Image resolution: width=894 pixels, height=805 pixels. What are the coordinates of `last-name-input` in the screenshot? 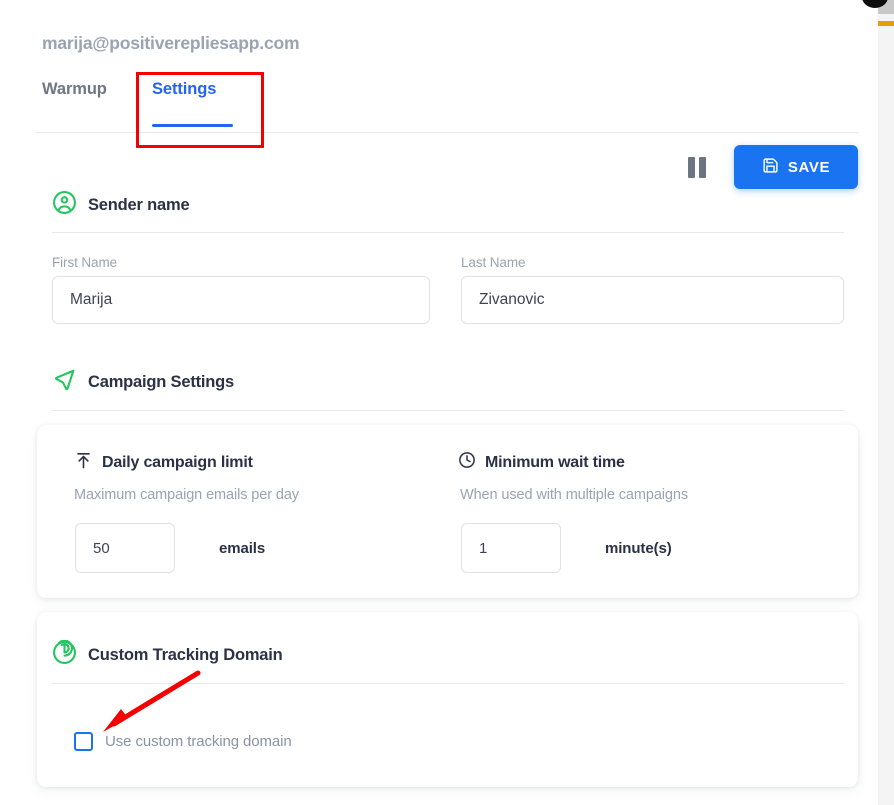 It's located at (652, 300).